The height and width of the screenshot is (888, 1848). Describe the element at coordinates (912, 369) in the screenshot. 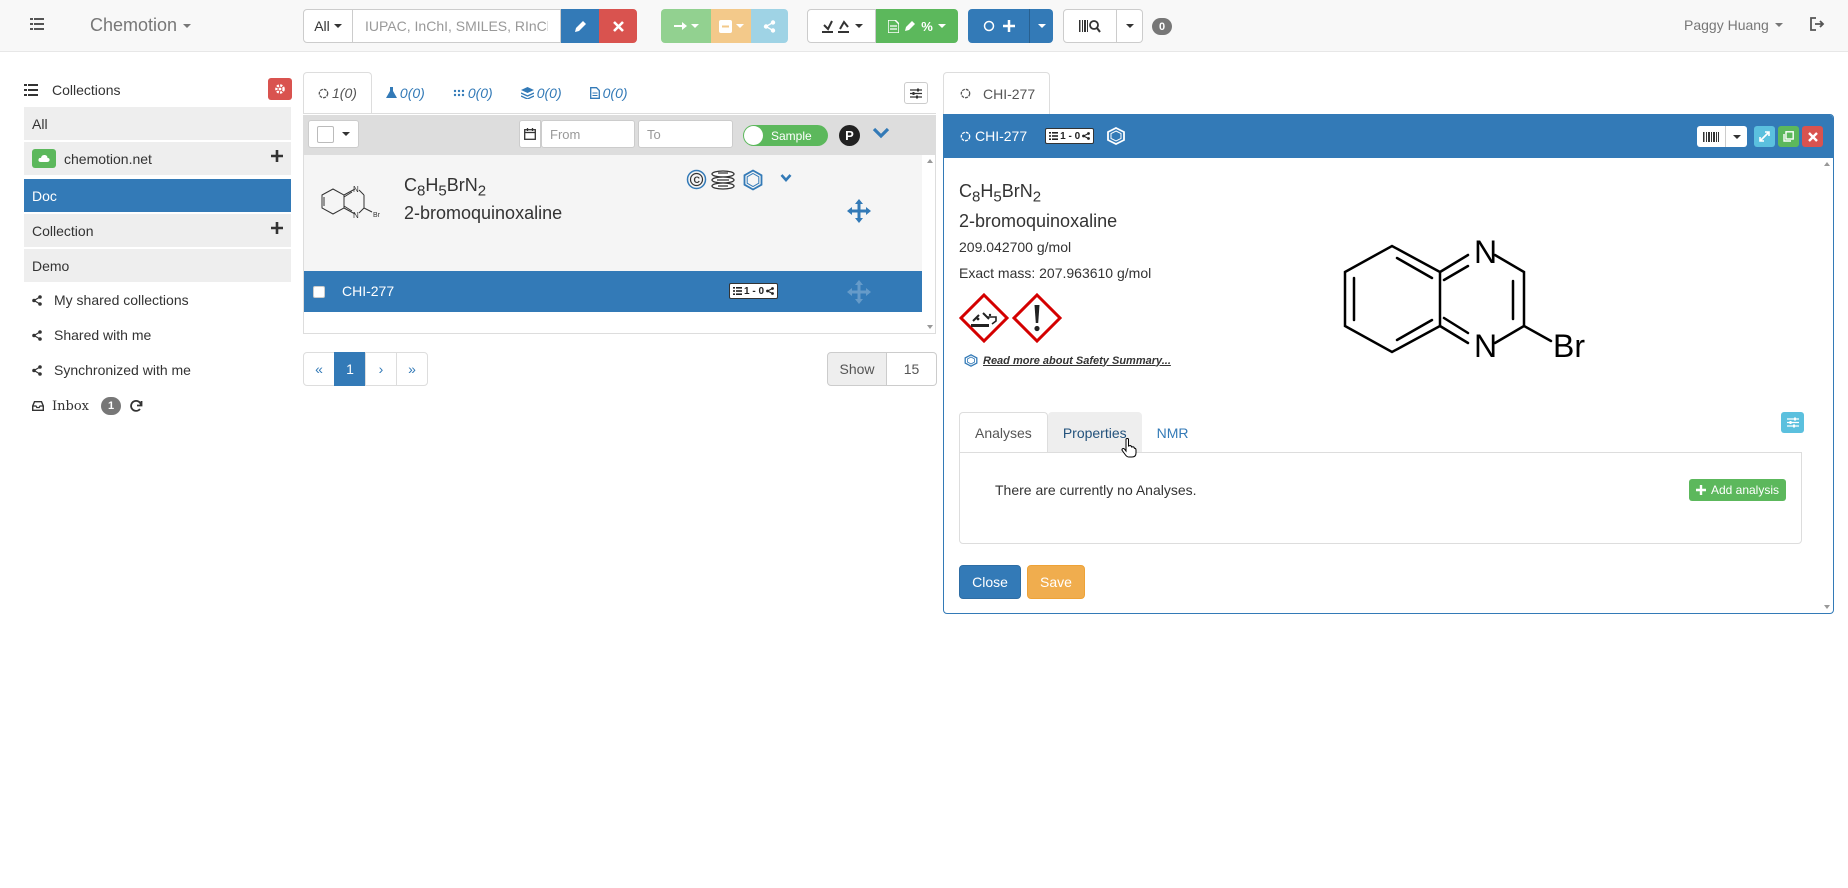

I see `page-size-input: 15` at that location.